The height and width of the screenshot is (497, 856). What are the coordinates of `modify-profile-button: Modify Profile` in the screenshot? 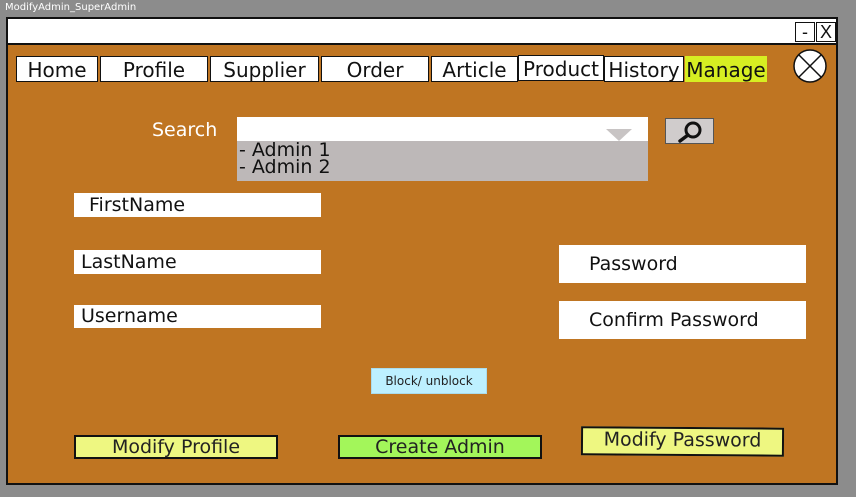 It's located at (176, 447).